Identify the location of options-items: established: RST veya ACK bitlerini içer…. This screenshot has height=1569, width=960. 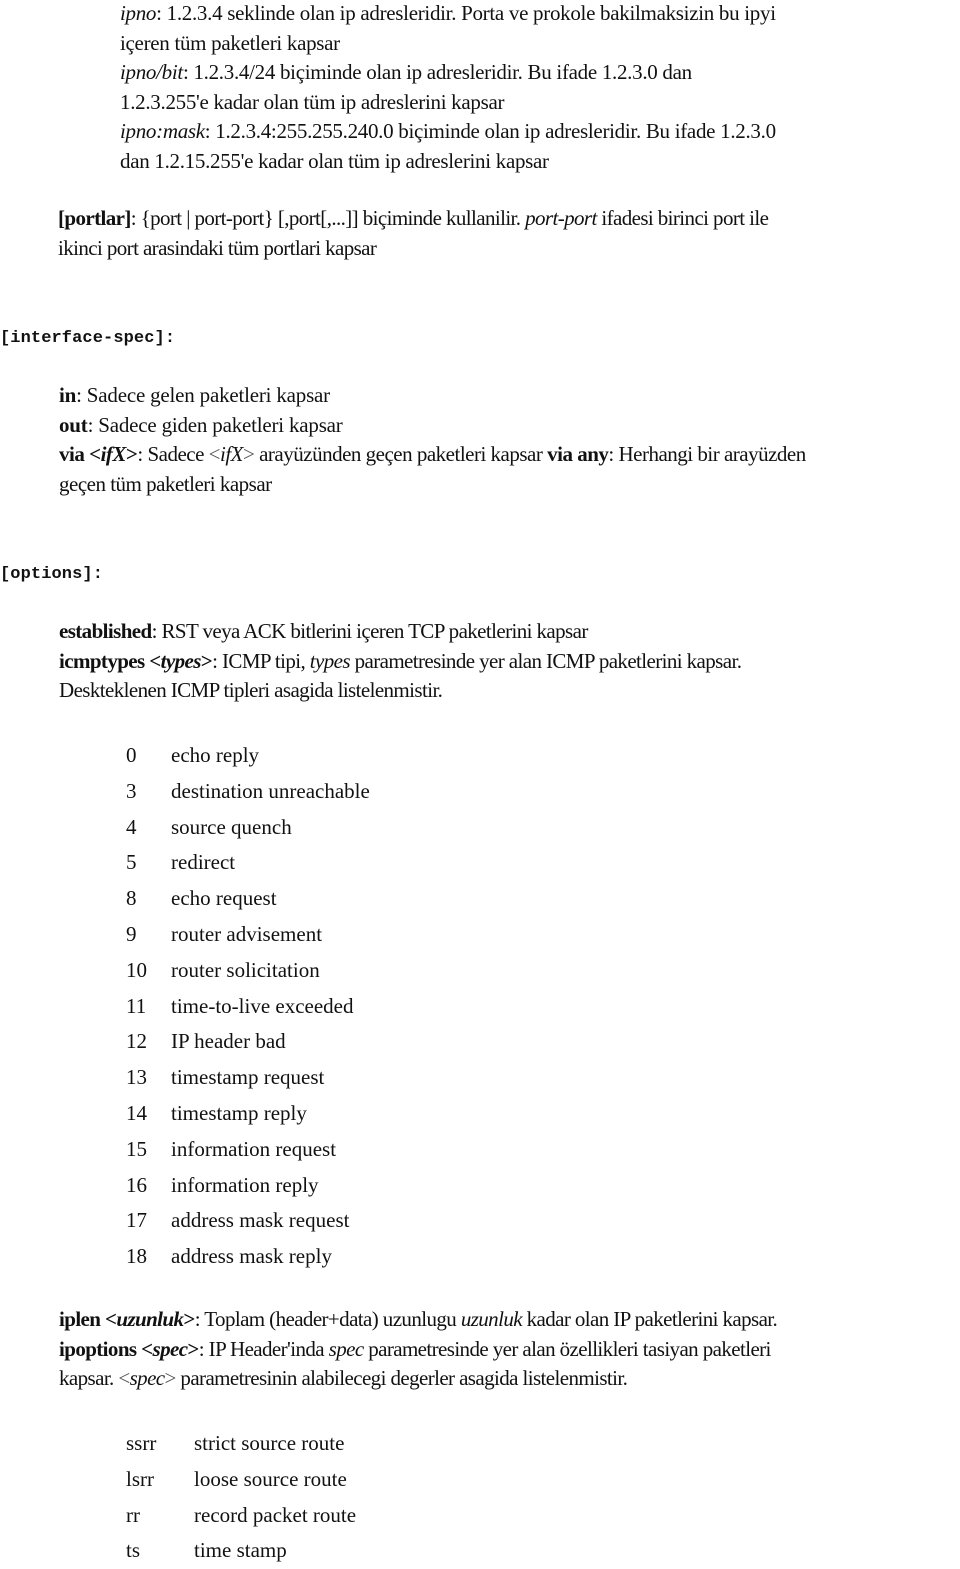
(400, 661).